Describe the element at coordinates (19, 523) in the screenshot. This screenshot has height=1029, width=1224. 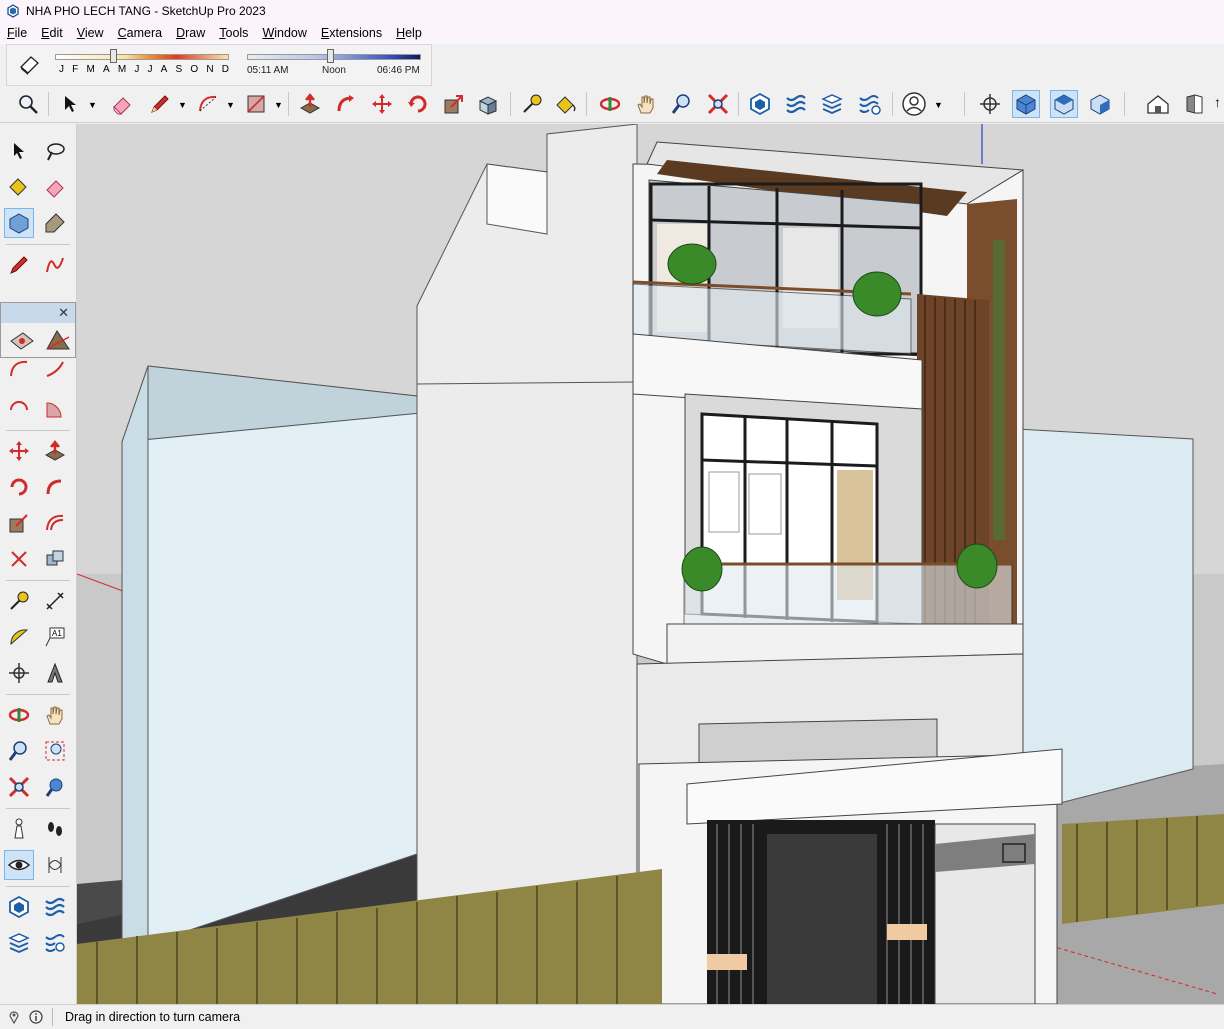
I see `tool-scale` at that location.